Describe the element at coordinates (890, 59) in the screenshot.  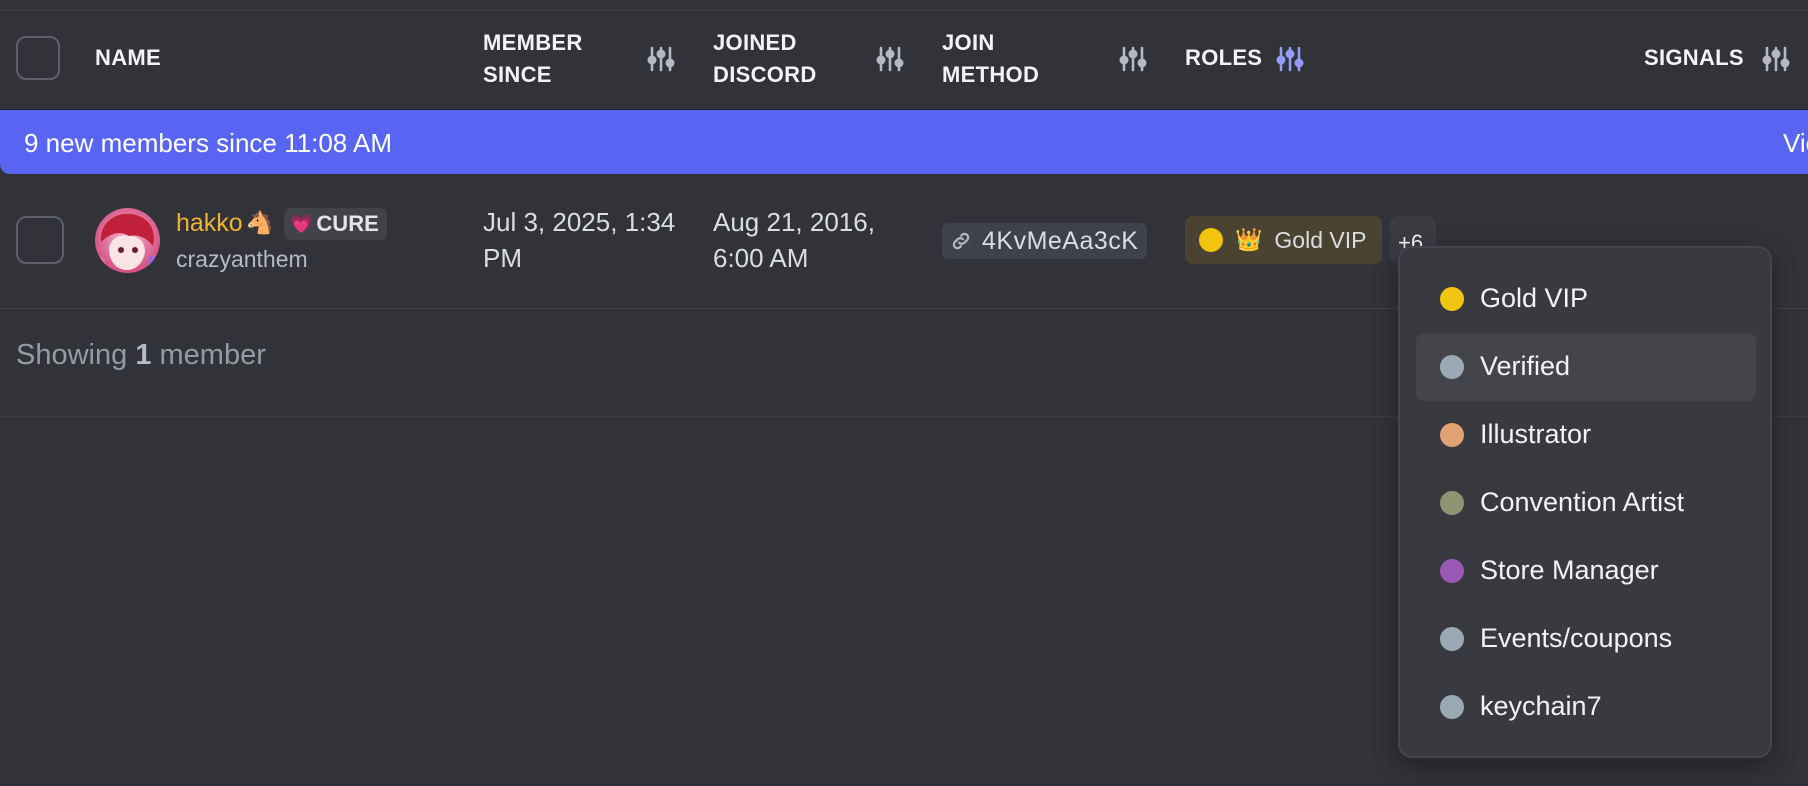
I see `joined-discord-filter-icon` at that location.